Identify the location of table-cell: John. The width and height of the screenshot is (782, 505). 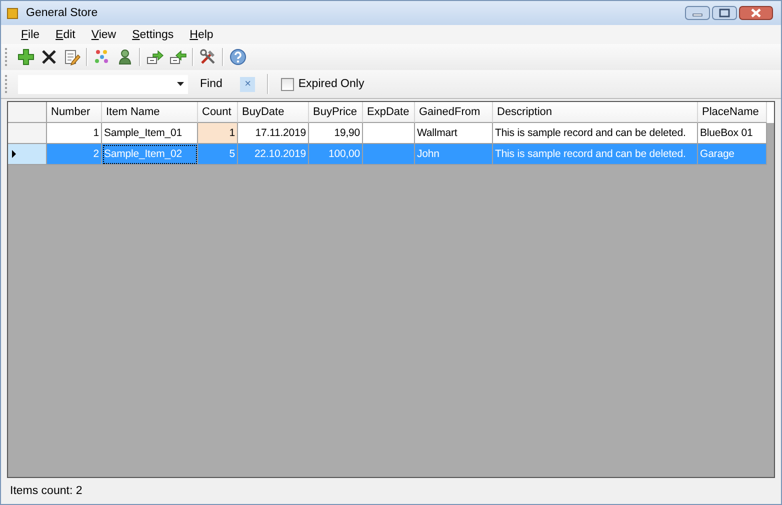
(454, 154).